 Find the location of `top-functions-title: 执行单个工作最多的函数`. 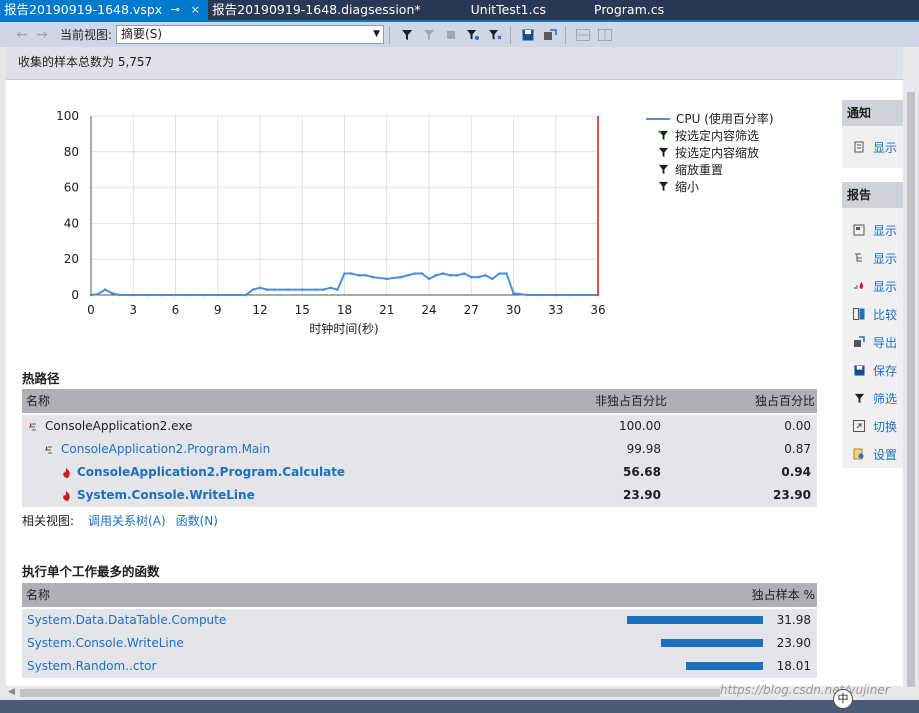

top-functions-title: 执行单个工作最多的函数 is located at coordinates (91, 571).